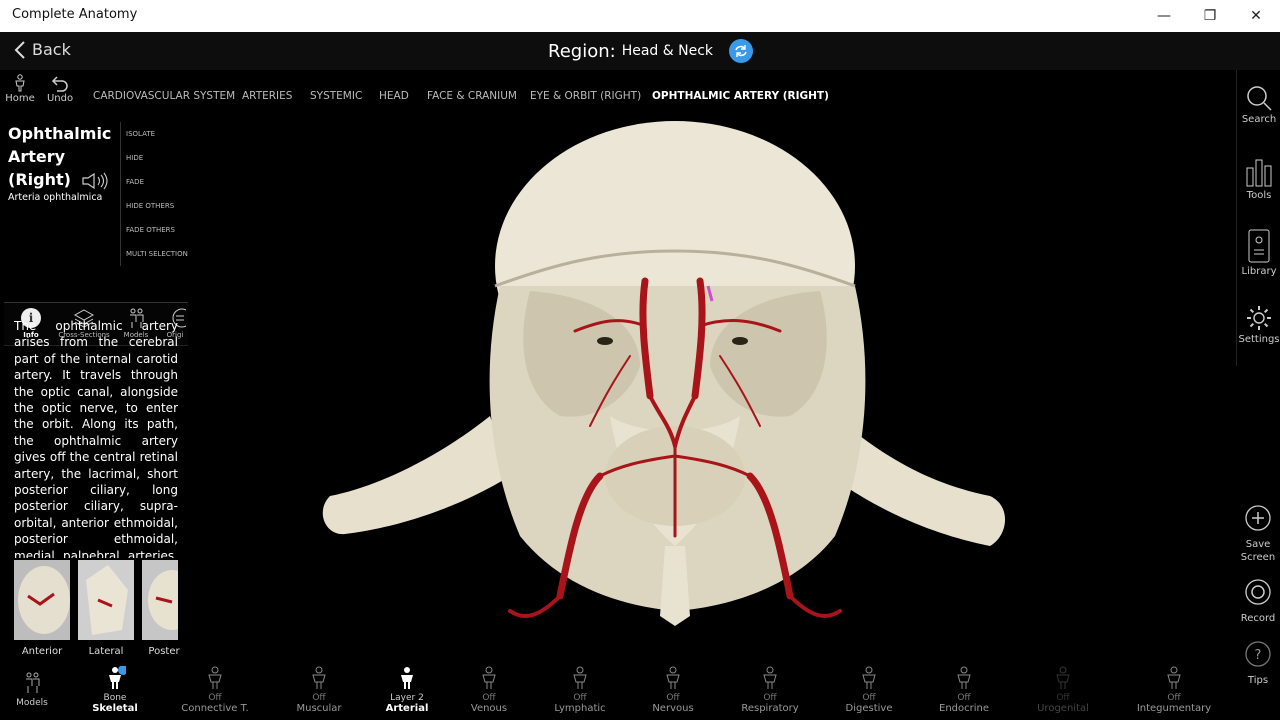 The image size is (1280, 720). I want to click on window-titlebar: Complete Anatomy — ❐ ✕, so click(640, 16).